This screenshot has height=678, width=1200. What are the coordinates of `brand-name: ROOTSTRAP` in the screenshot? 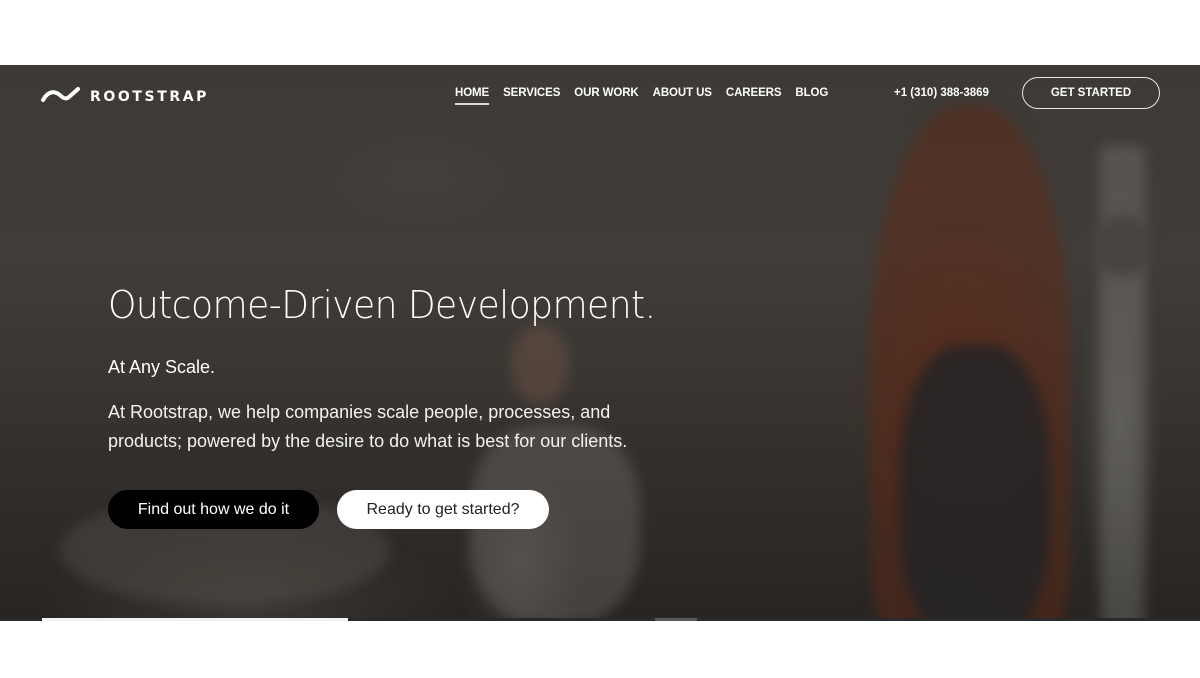 It's located at (150, 96).